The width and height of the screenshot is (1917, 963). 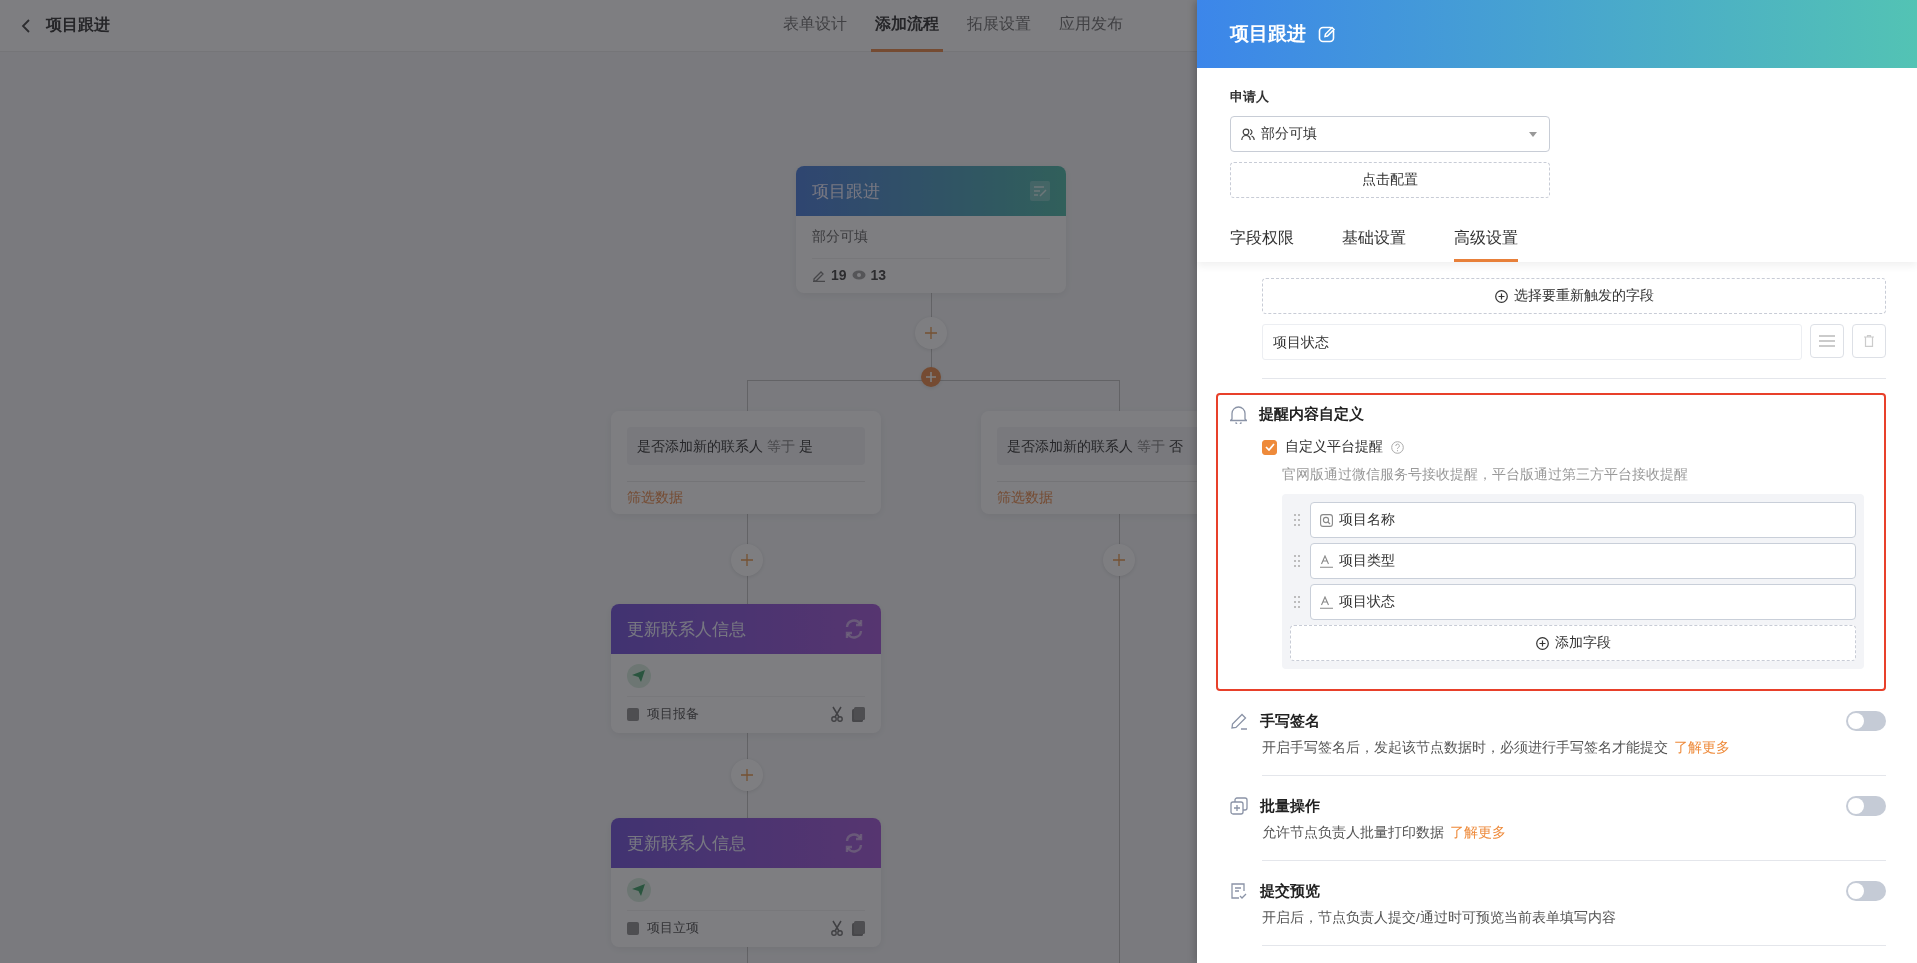 I want to click on users-icon, so click(x=1248, y=134).